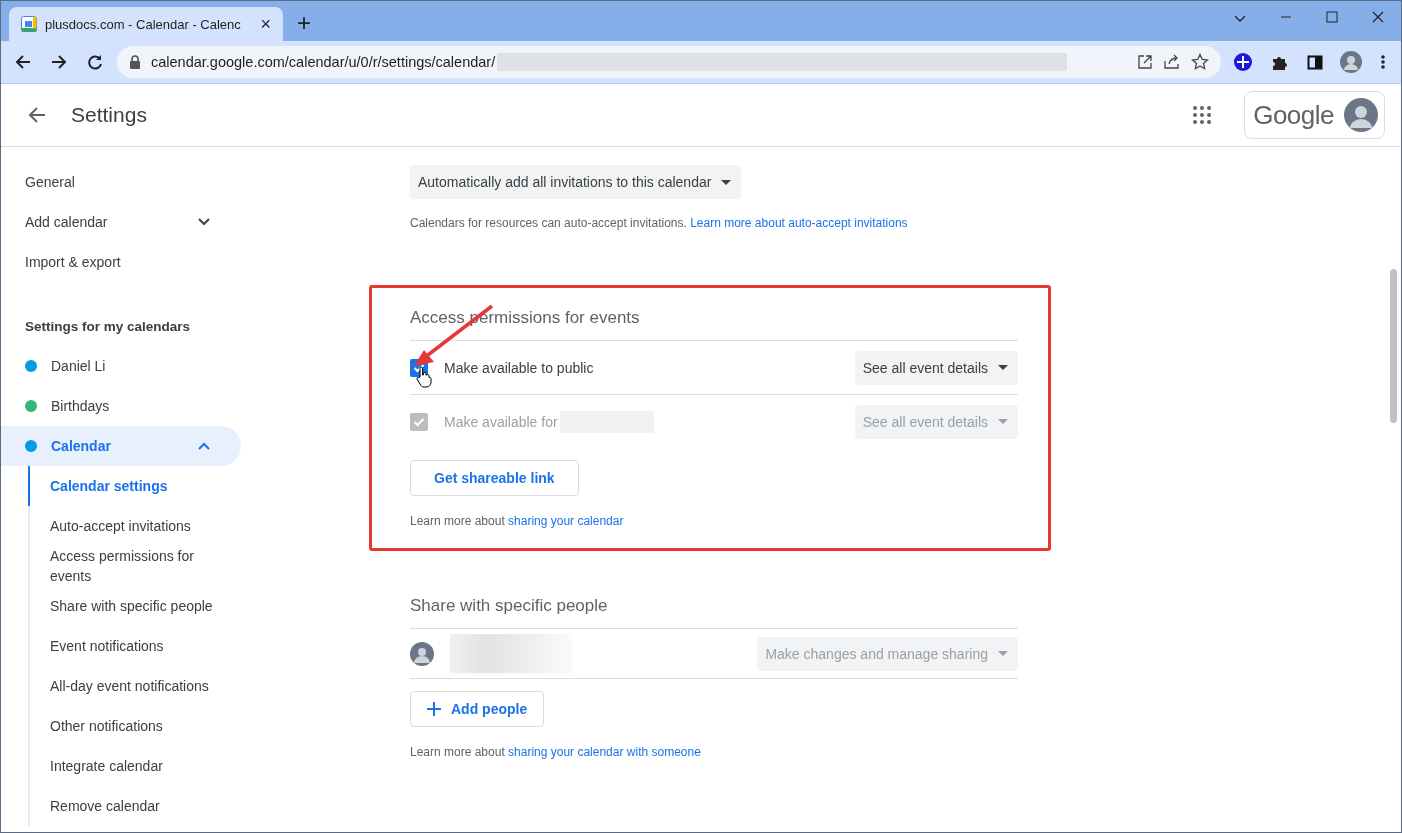 This screenshot has width=1402, height=833. Describe the element at coordinates (566, 521) in the screenshot. I see `help-link: sharing your calendar` at that location.